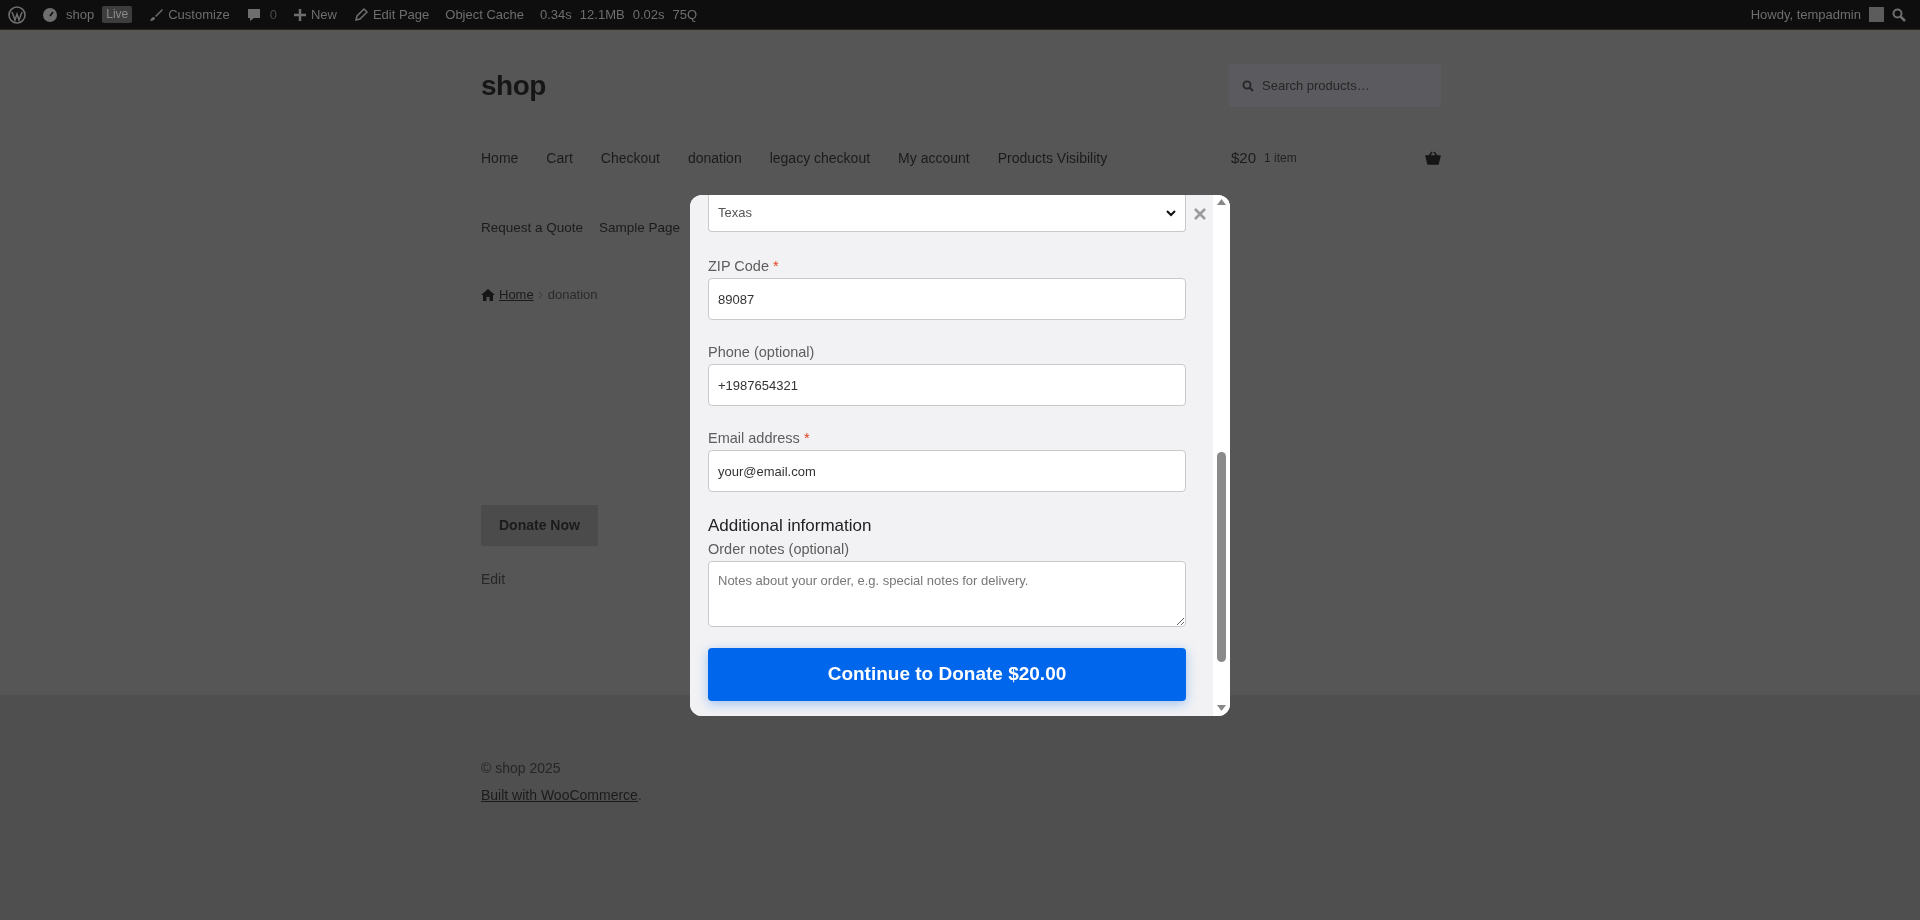 Image resolution: width=1920 pixels, height=920 pixels. Describe the element at coordinates (360, 14) in the screenshot. I see `pencil-icon` at that location.